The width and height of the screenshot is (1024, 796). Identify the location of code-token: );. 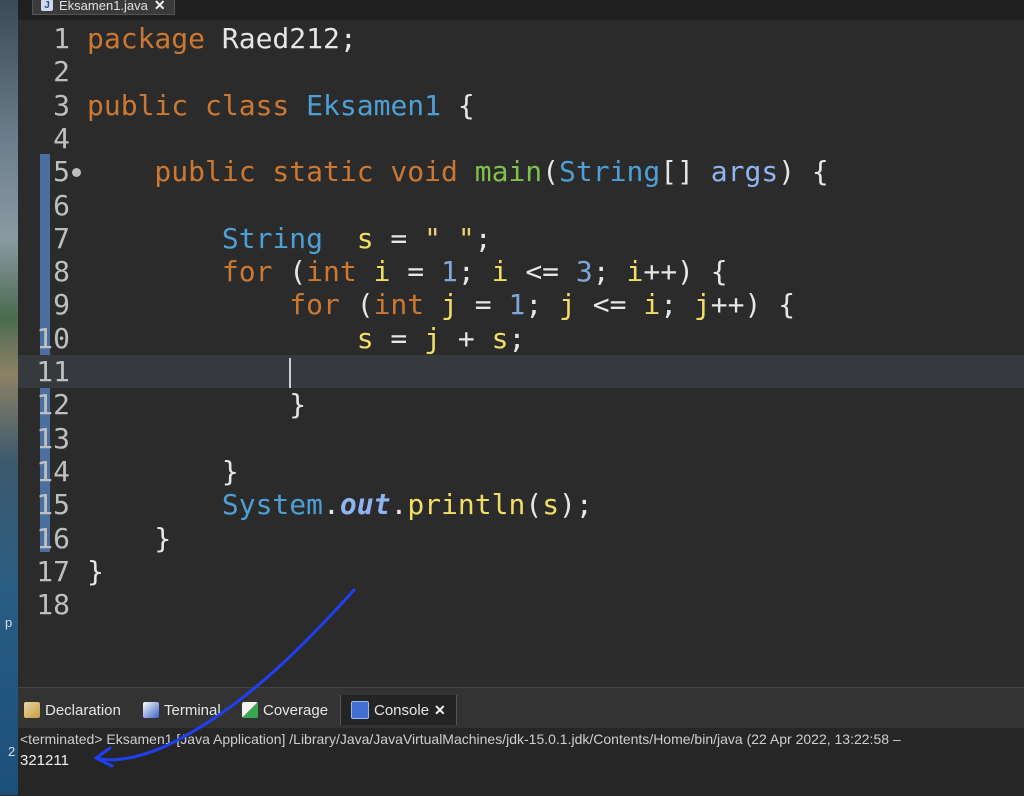
(576, 505).